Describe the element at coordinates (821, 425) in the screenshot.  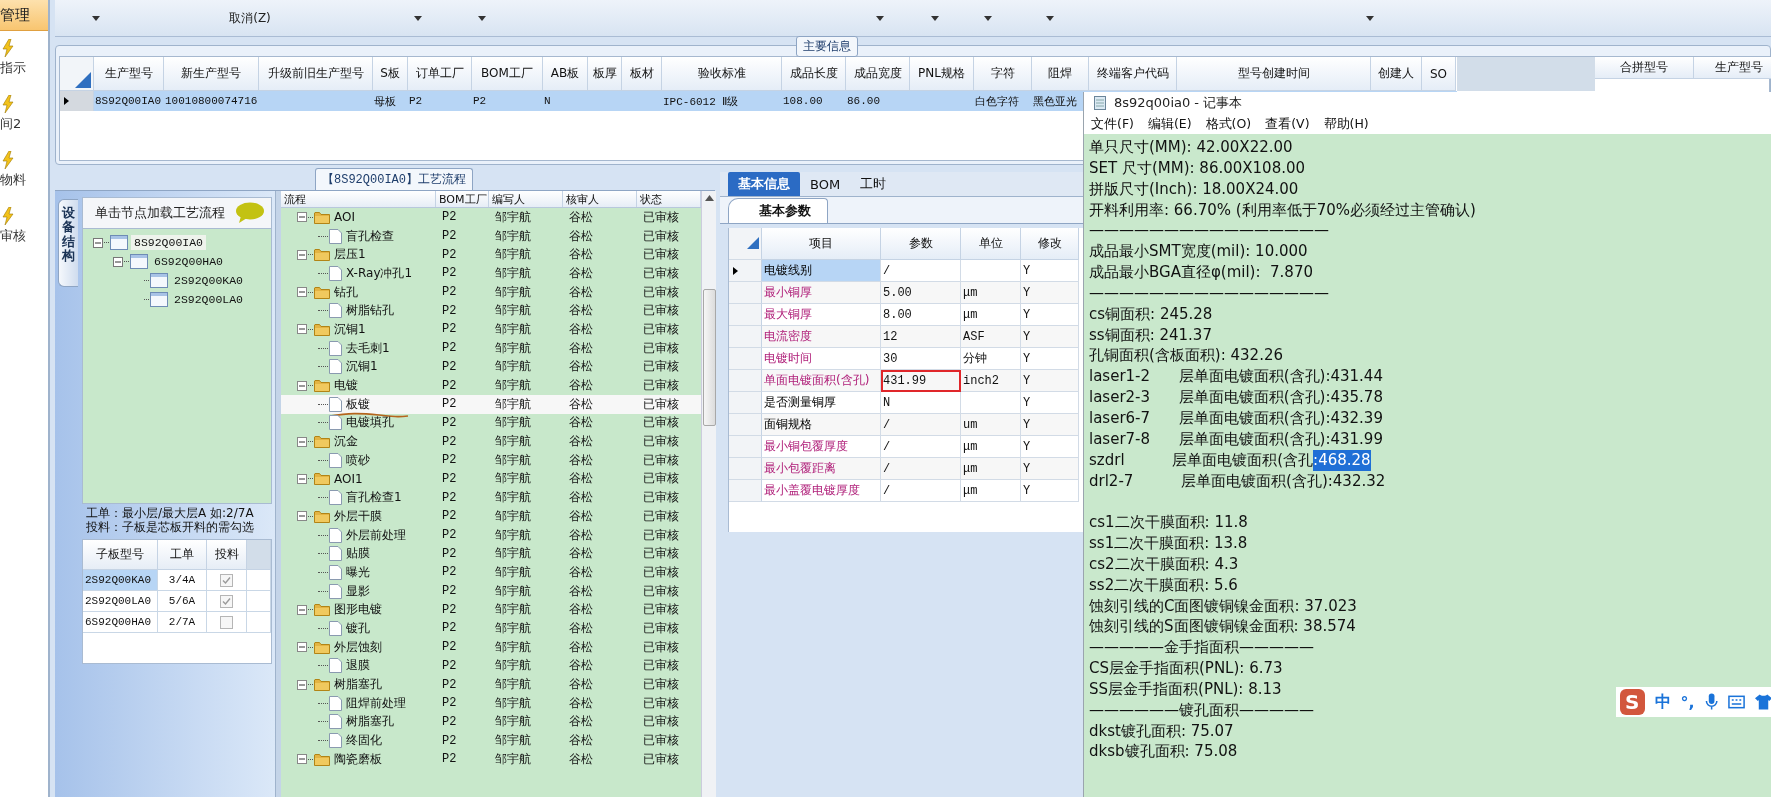
I see `table-cell: 面铜规格` at that location.